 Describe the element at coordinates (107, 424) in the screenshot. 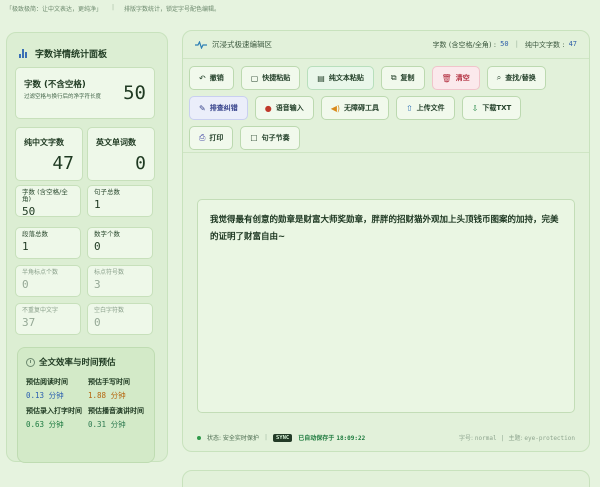

I see `estimate-value: 0.31 分钟` at that location.